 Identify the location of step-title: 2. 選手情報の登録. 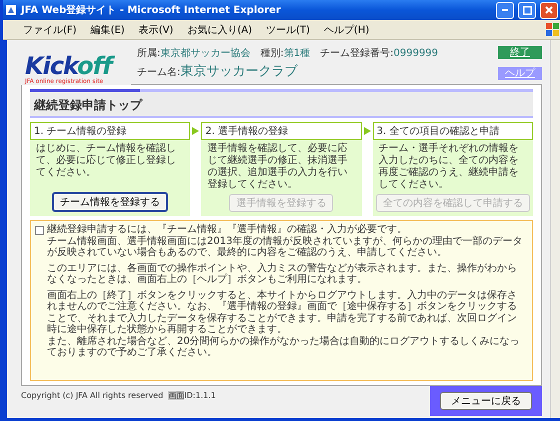
(281, 131).